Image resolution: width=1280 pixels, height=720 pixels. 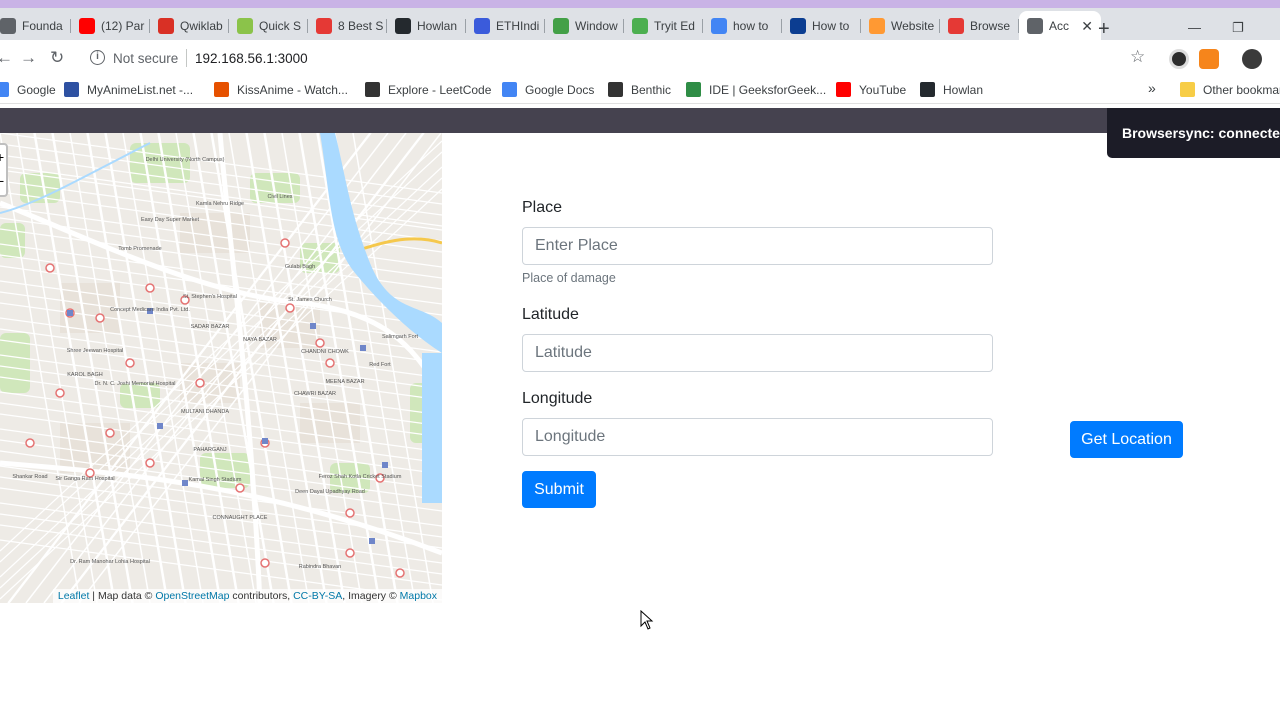 What do you see at coordinates (956, 25) in the screenshot?
I see `browsersync-icon` at bounding box center [956, 25].